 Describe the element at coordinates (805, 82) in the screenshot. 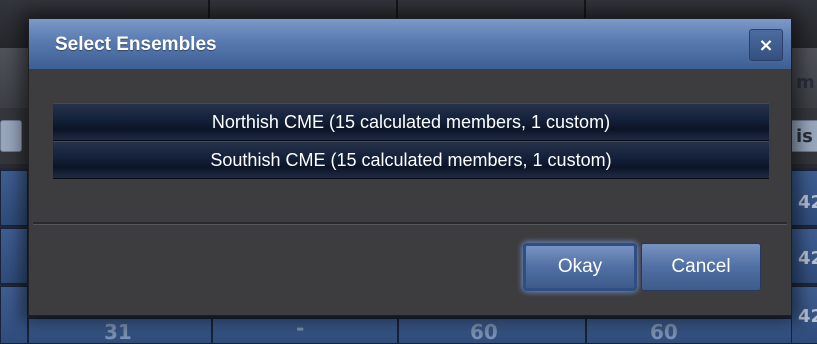

I see `header-edge-text: m` at that location.